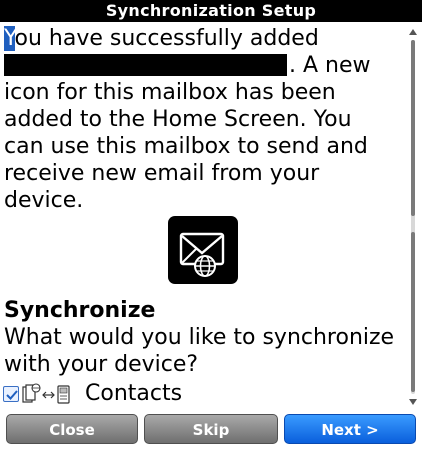 The image size is (422, 450). I want to click on close-button: Close, so click(72, 429).